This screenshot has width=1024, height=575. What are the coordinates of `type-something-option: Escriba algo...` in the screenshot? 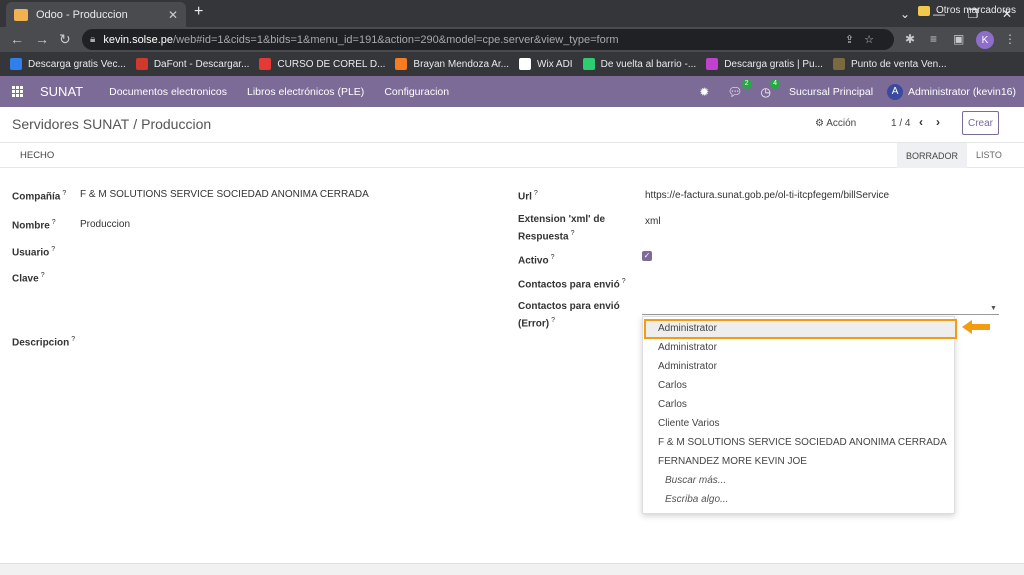 It's located at (697, 499).